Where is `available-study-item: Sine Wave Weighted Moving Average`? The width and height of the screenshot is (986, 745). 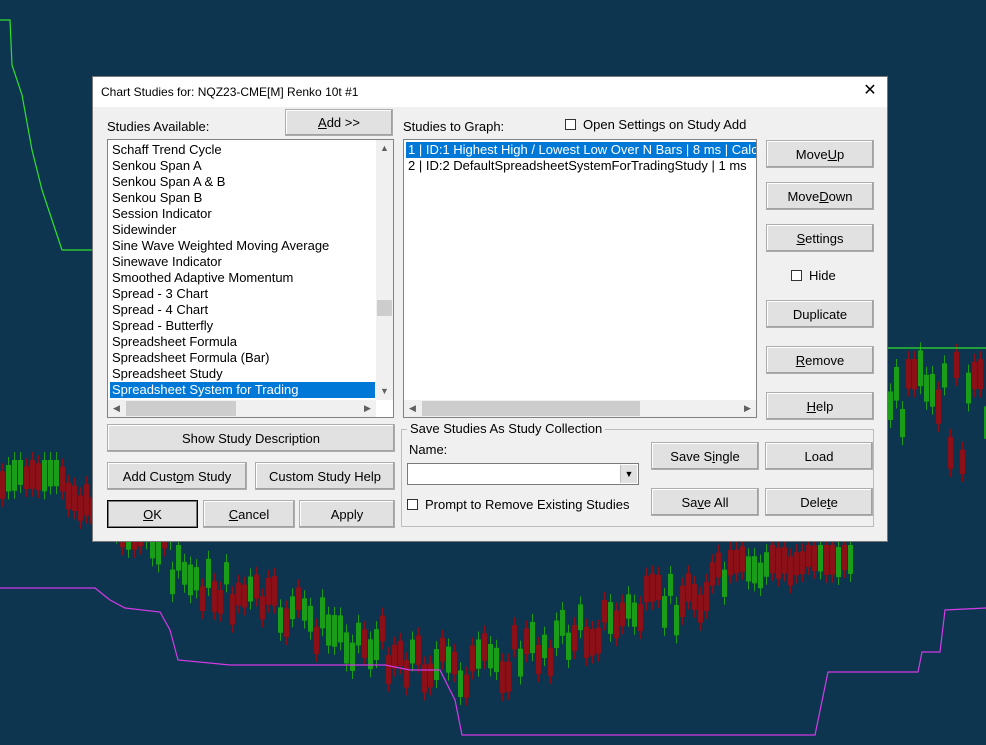 available-study-item: Sine Wave Weighted Moving Average is located at coordinates (242, 246).